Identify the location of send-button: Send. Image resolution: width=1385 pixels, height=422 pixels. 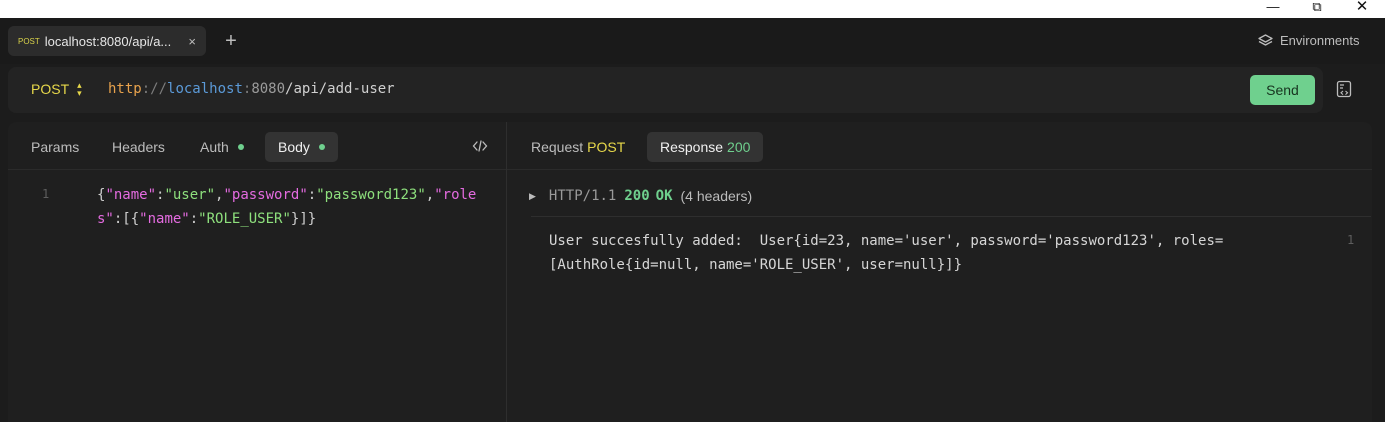
(1282, 90).